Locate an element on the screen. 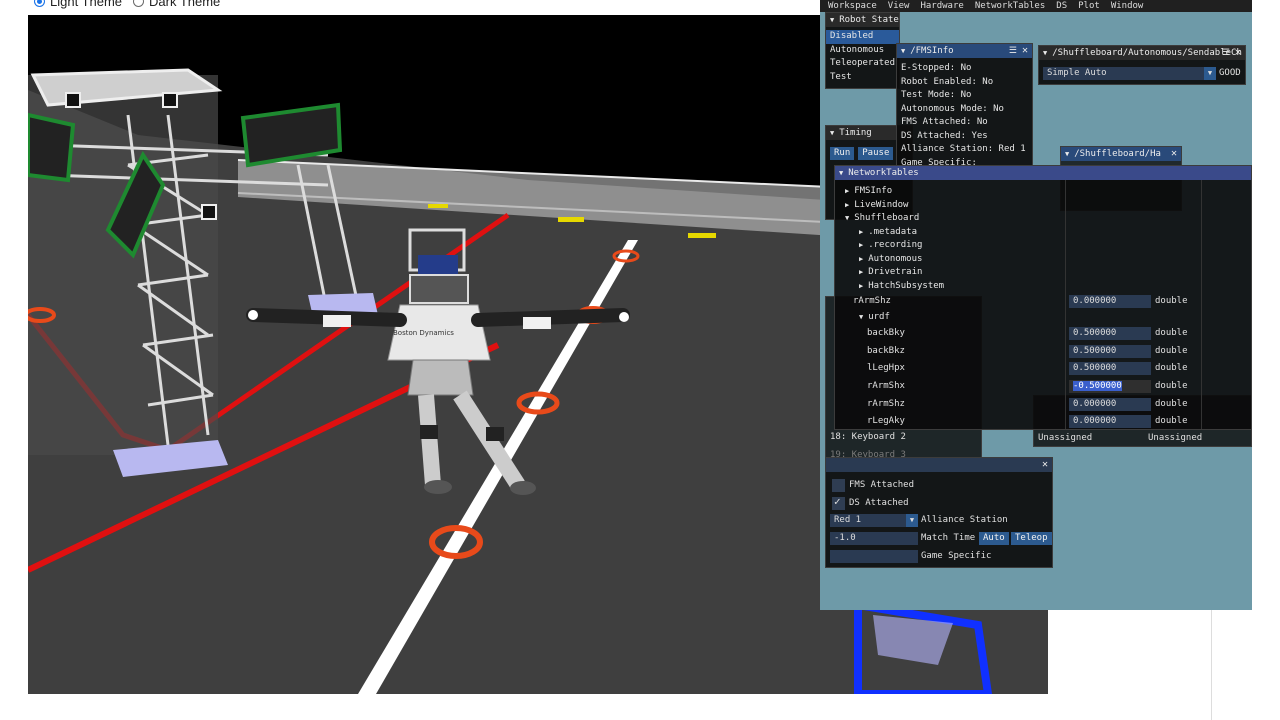 Image resolution: width=1280 pixels, height=720 pixels. menu-view: View is located at coordinates (904, 6).